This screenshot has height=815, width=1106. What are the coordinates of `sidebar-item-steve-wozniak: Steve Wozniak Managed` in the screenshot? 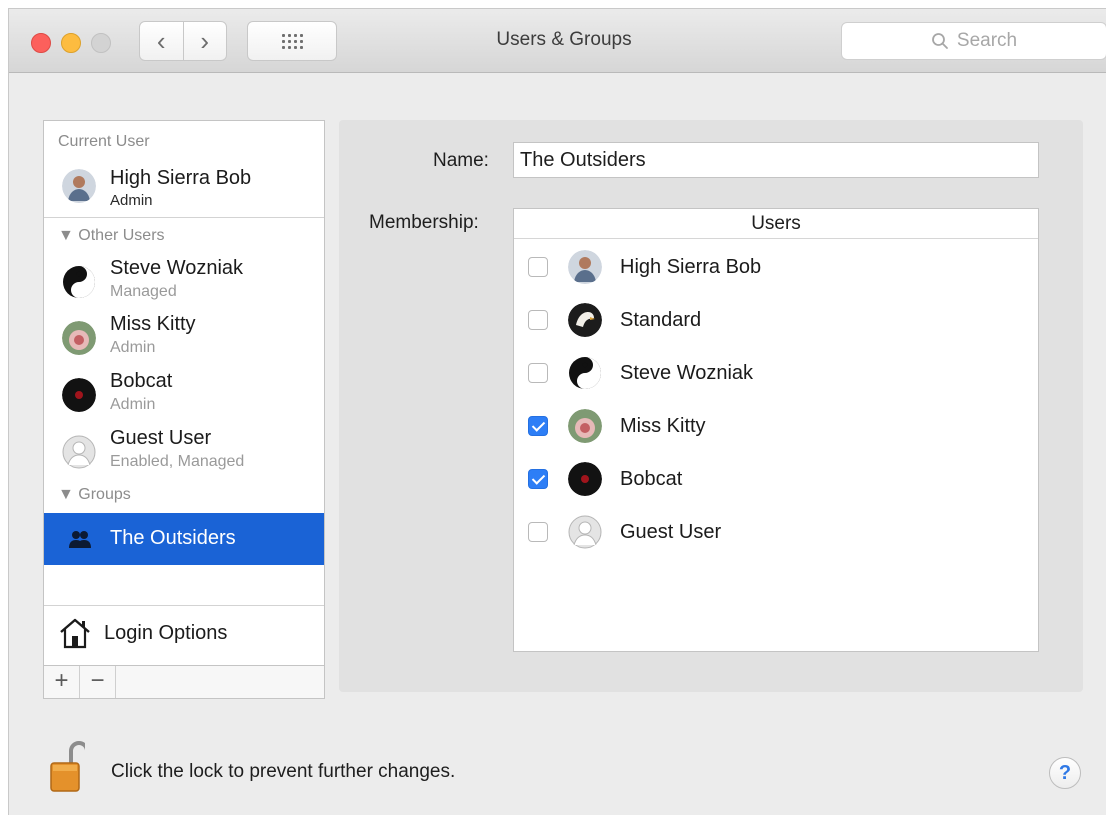 It's located at (184, 282).